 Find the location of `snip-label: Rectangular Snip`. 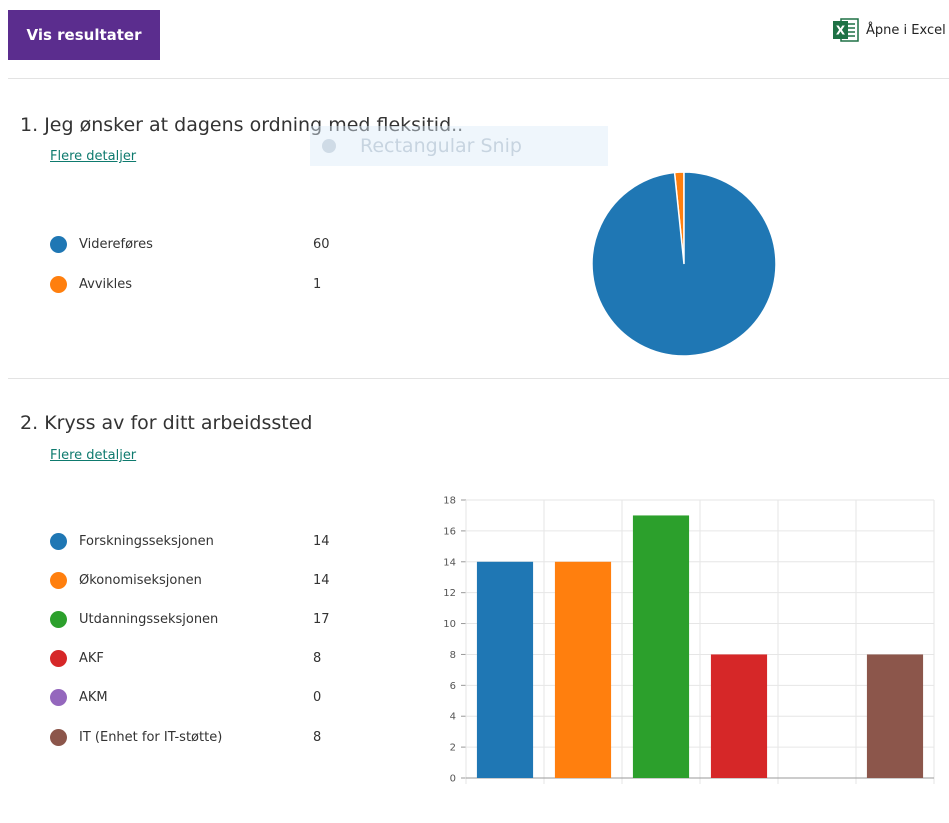

snip-label: Rectangular Snip is located at coordinates (441, 146).